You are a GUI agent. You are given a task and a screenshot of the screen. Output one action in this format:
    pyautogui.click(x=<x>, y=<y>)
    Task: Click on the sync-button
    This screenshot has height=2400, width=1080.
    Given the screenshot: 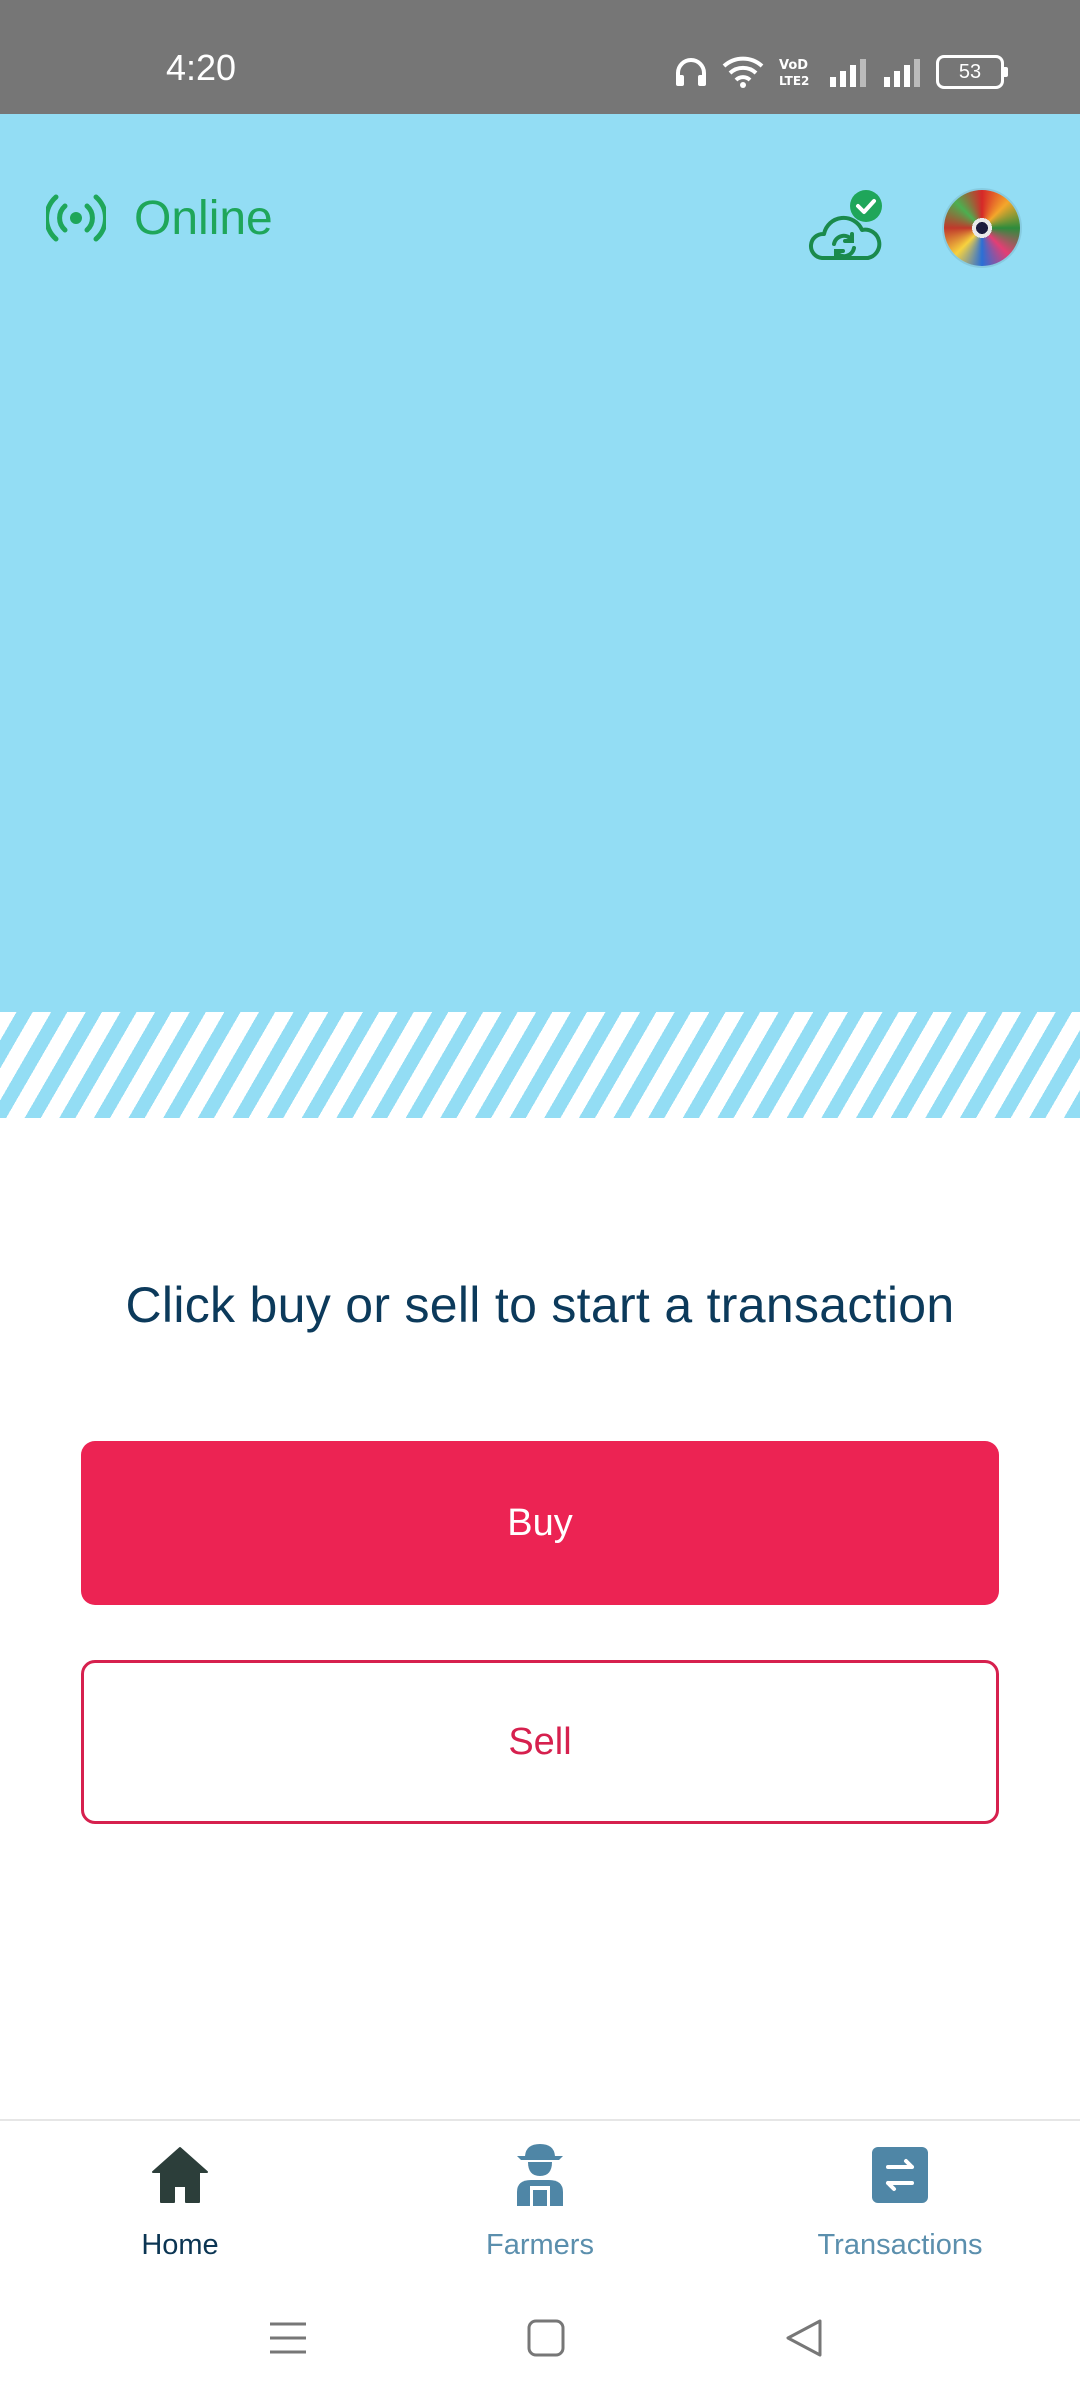 What is the action you would take?
    pyautogui.click(x=848, y=228)
    